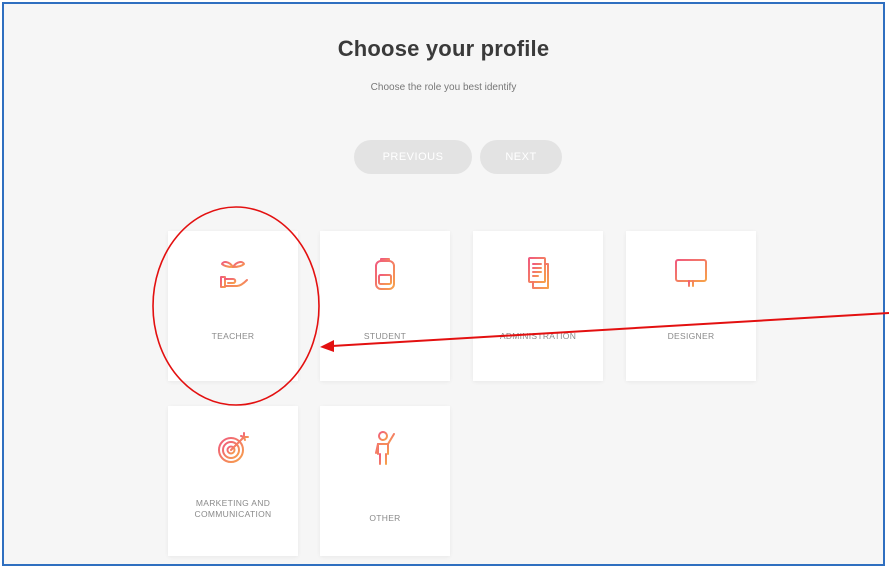 The width and height of the screenshot is (889, 566). Describe the element at coordinates (233, 306) in the screenshot. I see `profile-card-teacher: TEACHER` at that location.